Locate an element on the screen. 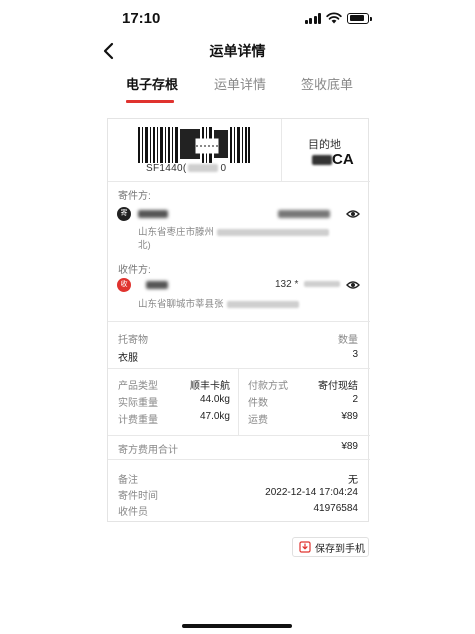 Image resolution: width=475 pixels, height=634 pixels. tab-signed-receipt: 签收底单 is located at coordinates (327, 83).